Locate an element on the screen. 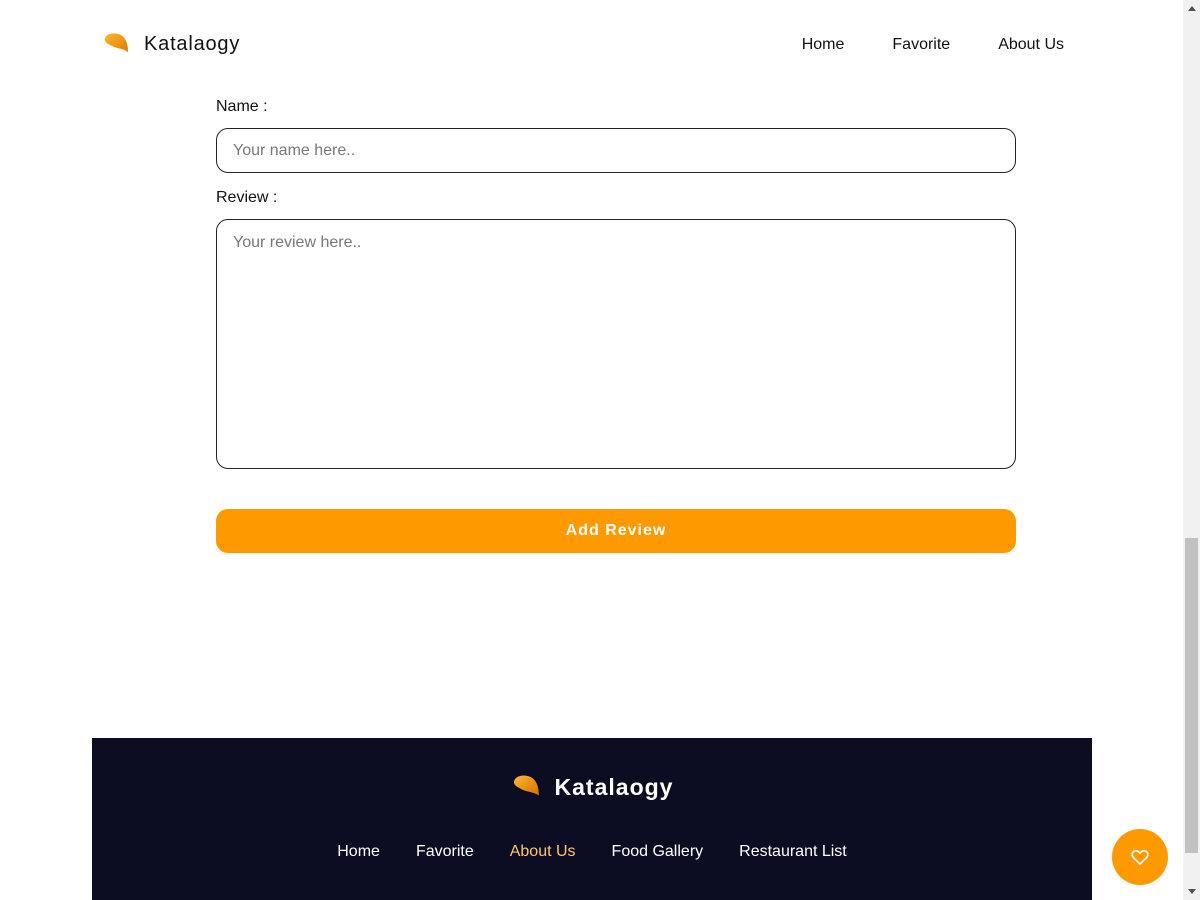 This screenshot has height=900, width=1200. footer-brand: Katalaogy is located at coordinates (592, 787).